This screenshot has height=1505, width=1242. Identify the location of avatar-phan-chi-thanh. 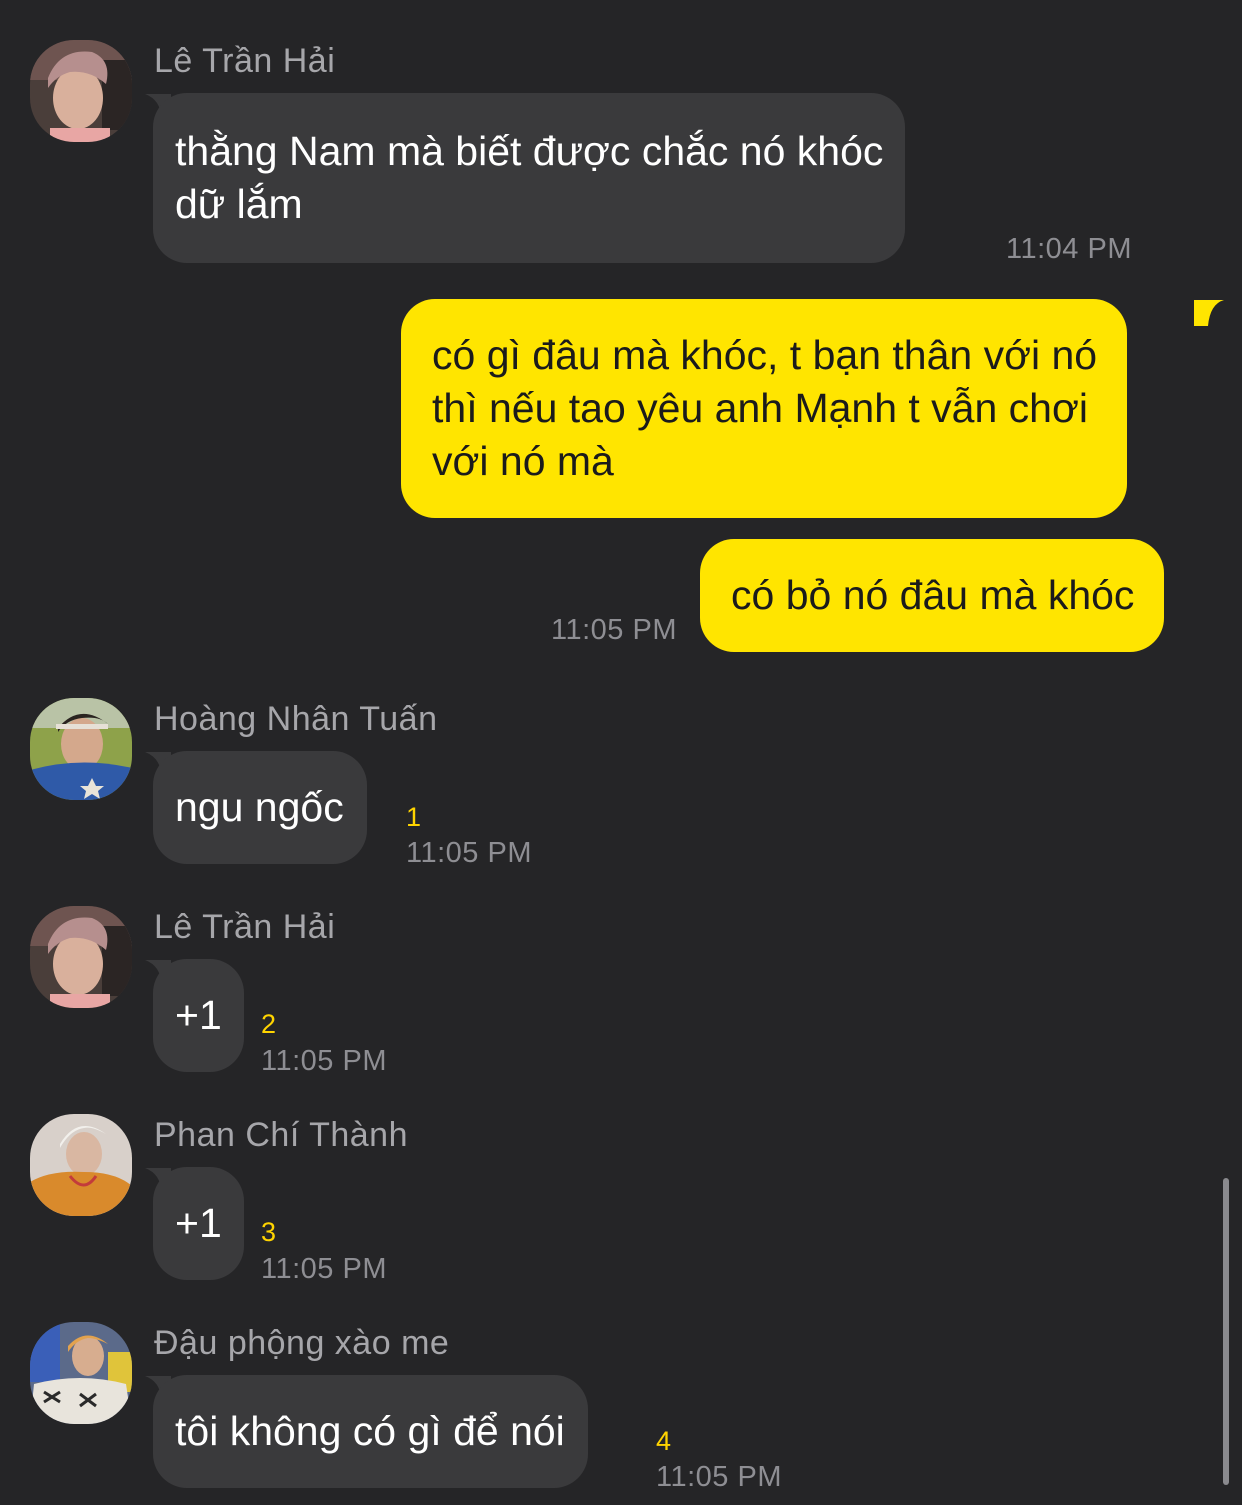
(81, 1165).